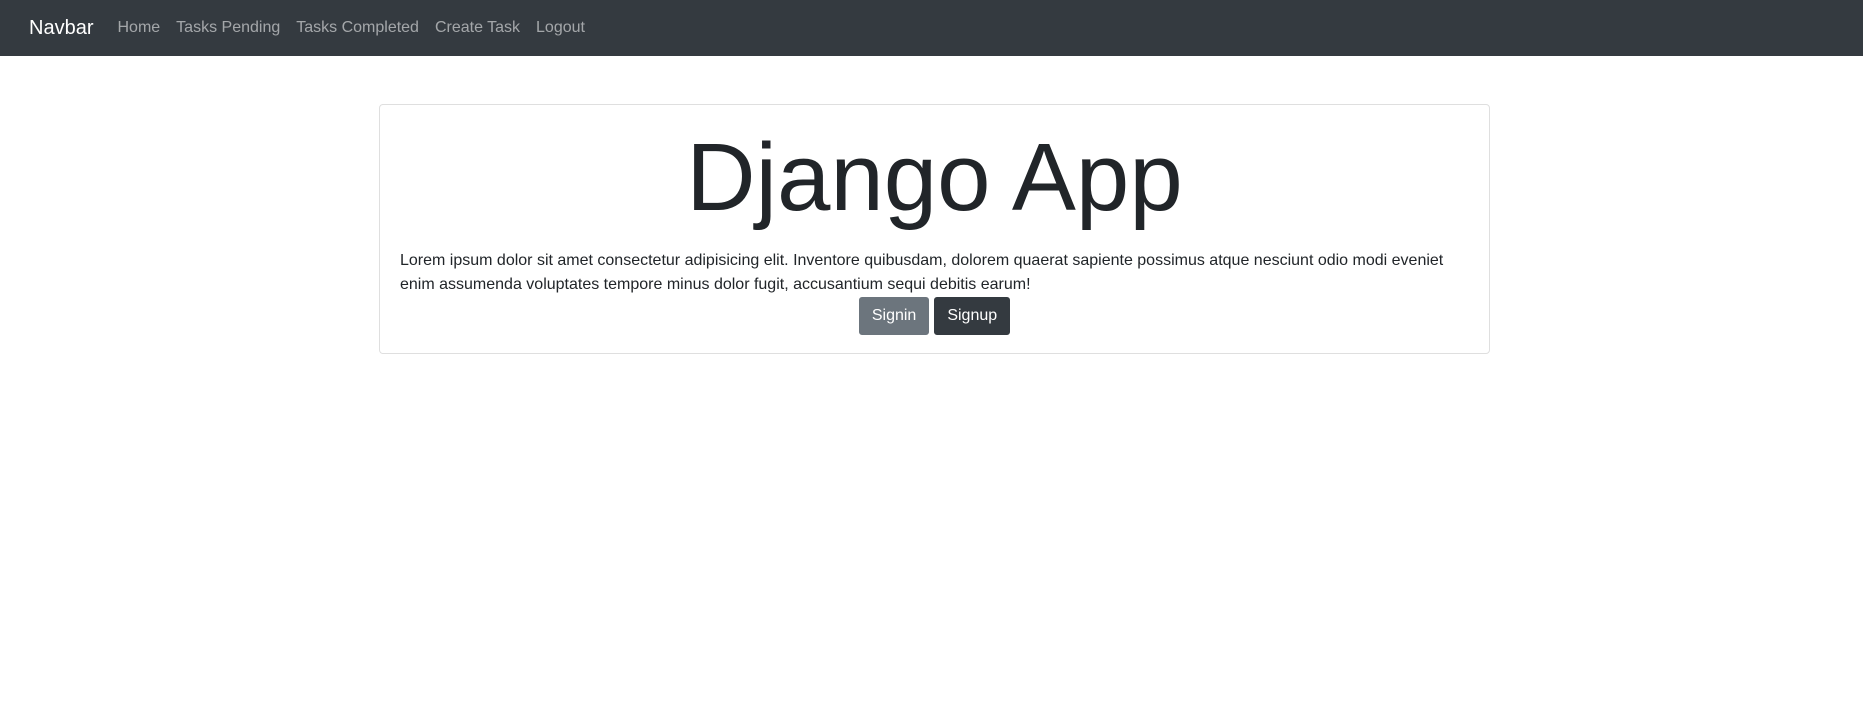  Describe the element at coordinates (894, 316) in the screenshot. I see `signin-button: Signin` at that location.